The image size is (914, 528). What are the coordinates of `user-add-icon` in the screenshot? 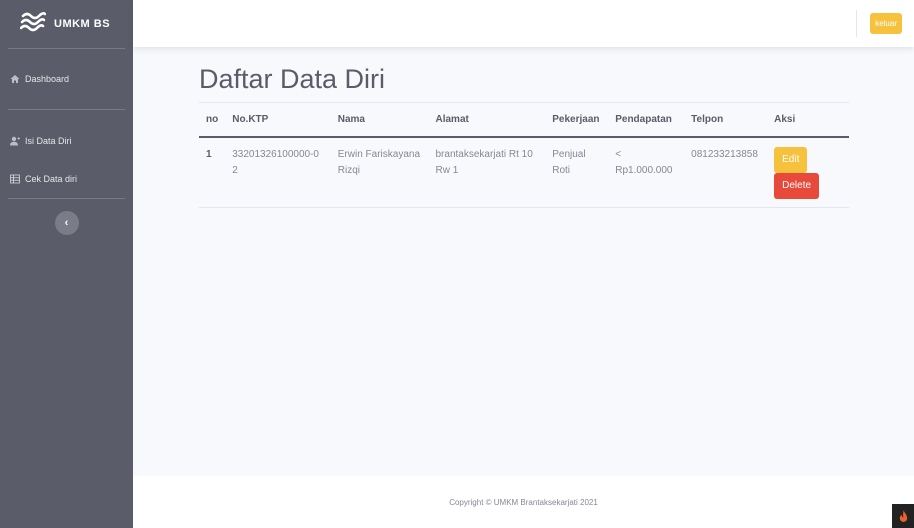 It's located at (15, 141).